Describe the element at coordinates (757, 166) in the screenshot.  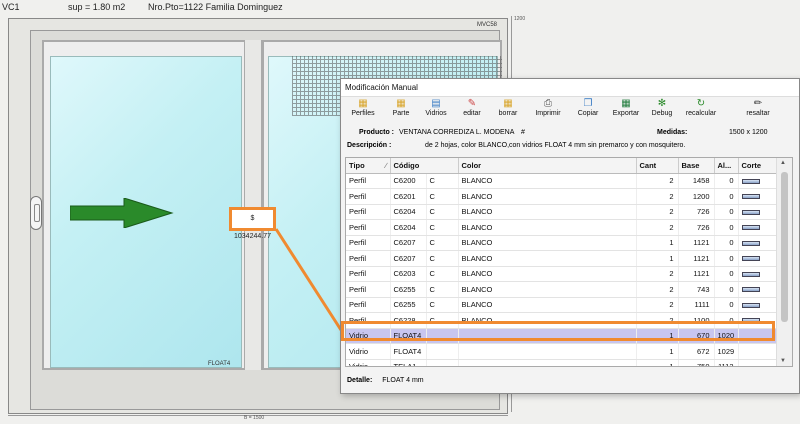
I see `col-corte: Corte` at that location.